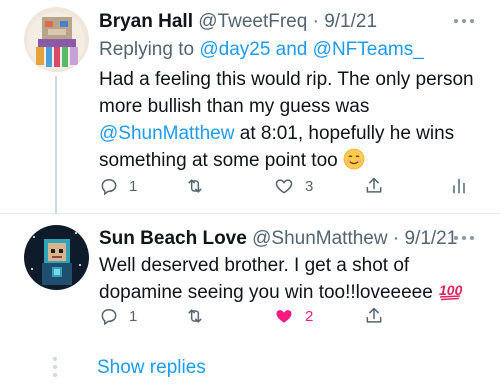 The width and height of the screenshot is (500, 392). I want to click on like-count: 3, so click(309, 186).